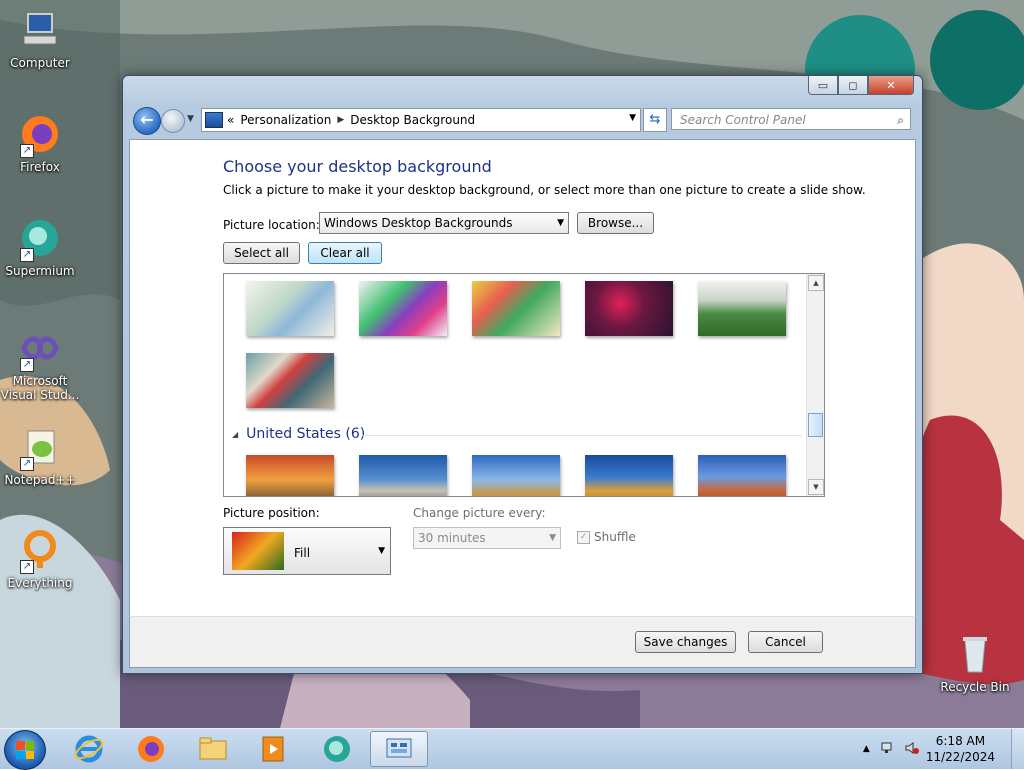  I want to click on breadcrumb-desktop-background: Desktop Background, so click(412, 120).